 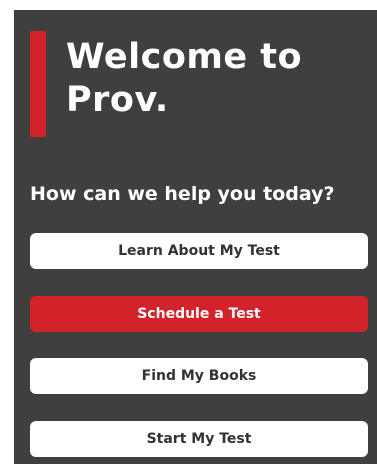 I want to click on accent-bar, so click(x=38, y=84).